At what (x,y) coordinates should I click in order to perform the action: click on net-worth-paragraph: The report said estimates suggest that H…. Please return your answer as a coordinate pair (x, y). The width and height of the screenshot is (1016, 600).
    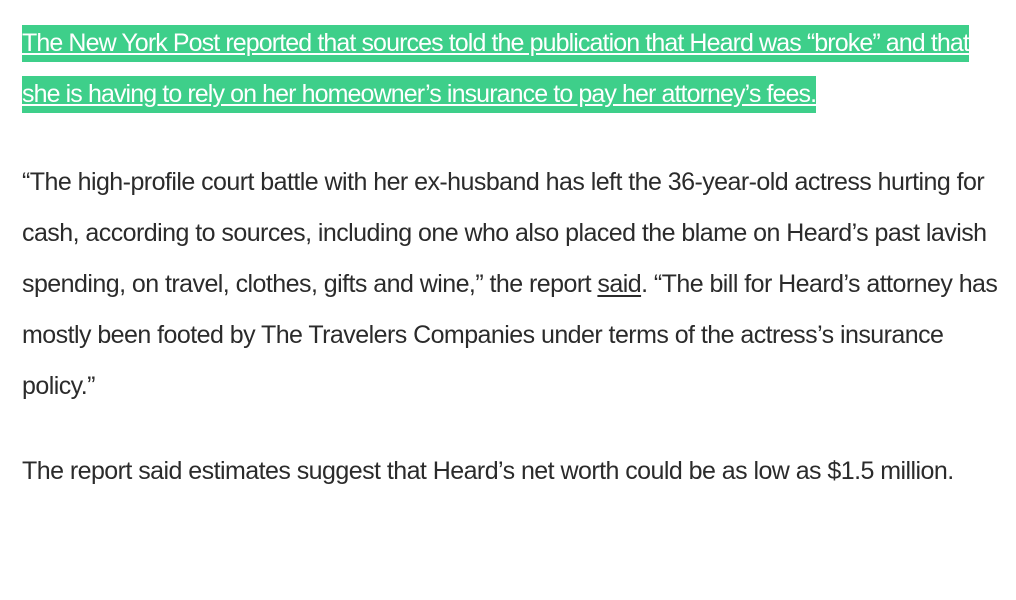
    Looking at the image, I should click on (488, 471).